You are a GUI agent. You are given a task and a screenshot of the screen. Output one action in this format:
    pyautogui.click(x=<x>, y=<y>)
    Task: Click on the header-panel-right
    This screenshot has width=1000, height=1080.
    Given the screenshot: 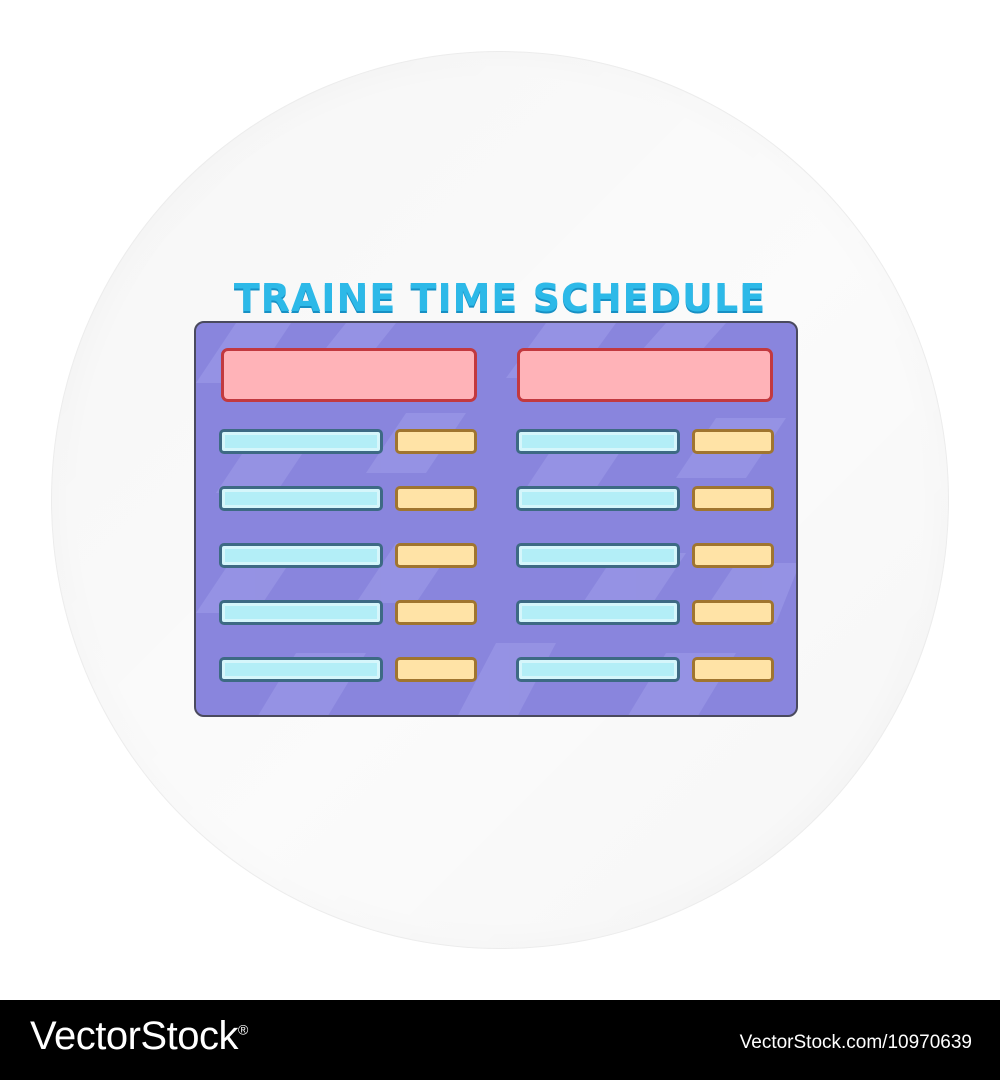 What is the action you would take?
    pyautogui.click(x=645, y=375)
    